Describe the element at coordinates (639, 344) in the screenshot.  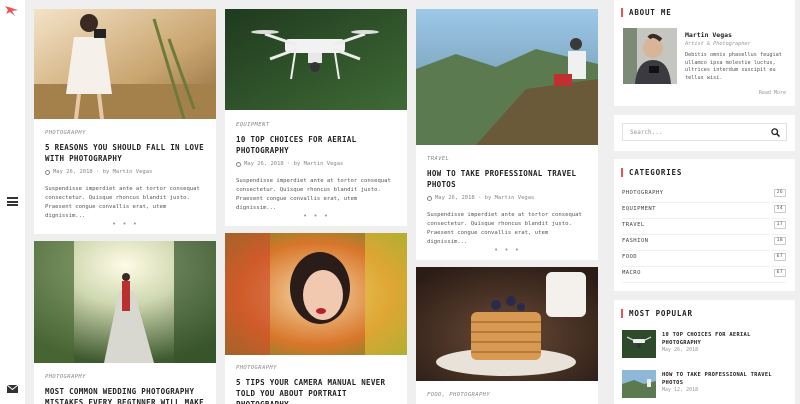
I see `popular-post-image-drone` at that location.